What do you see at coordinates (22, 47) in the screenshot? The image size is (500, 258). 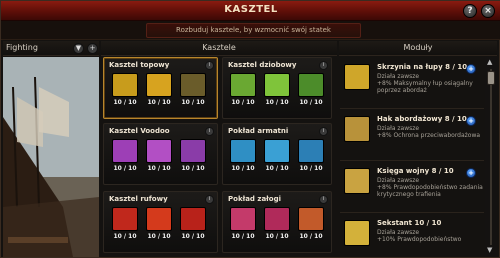 I see `ship-name: Fighting` at bounding box center [22, 47].